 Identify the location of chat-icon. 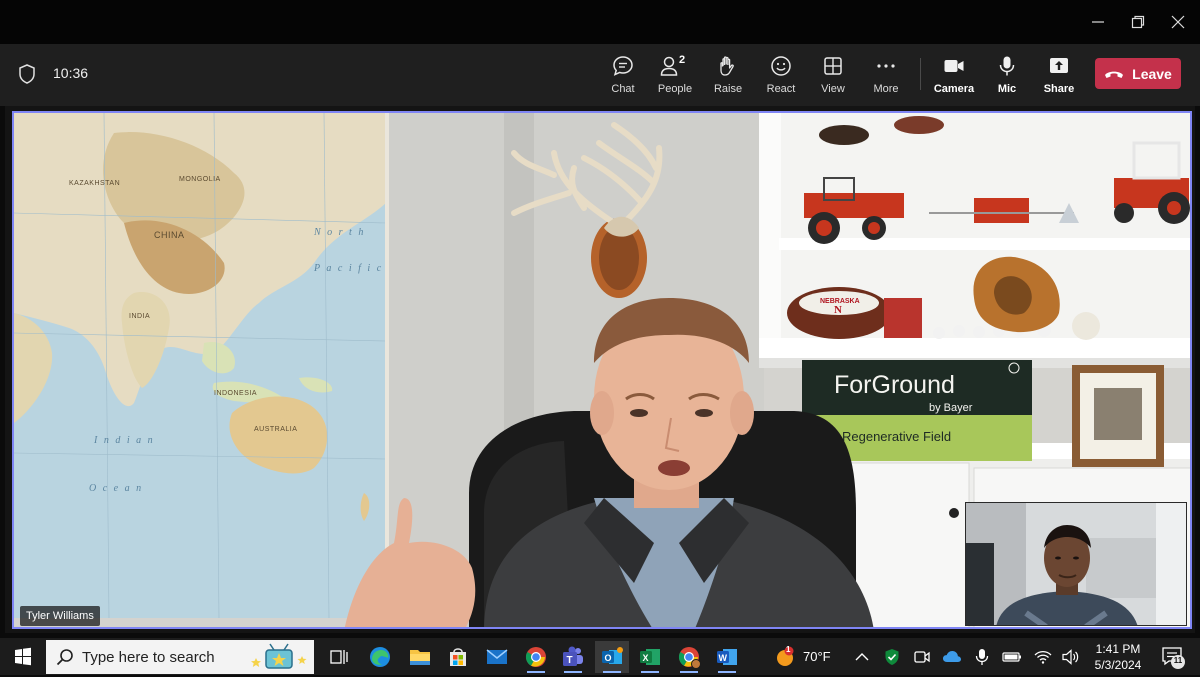
(623, 66).